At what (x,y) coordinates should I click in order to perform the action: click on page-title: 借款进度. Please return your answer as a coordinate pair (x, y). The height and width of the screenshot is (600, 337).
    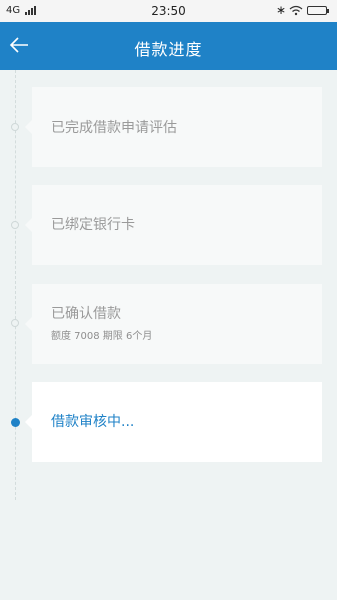
    Looking at the image, I should click on (168, 49).